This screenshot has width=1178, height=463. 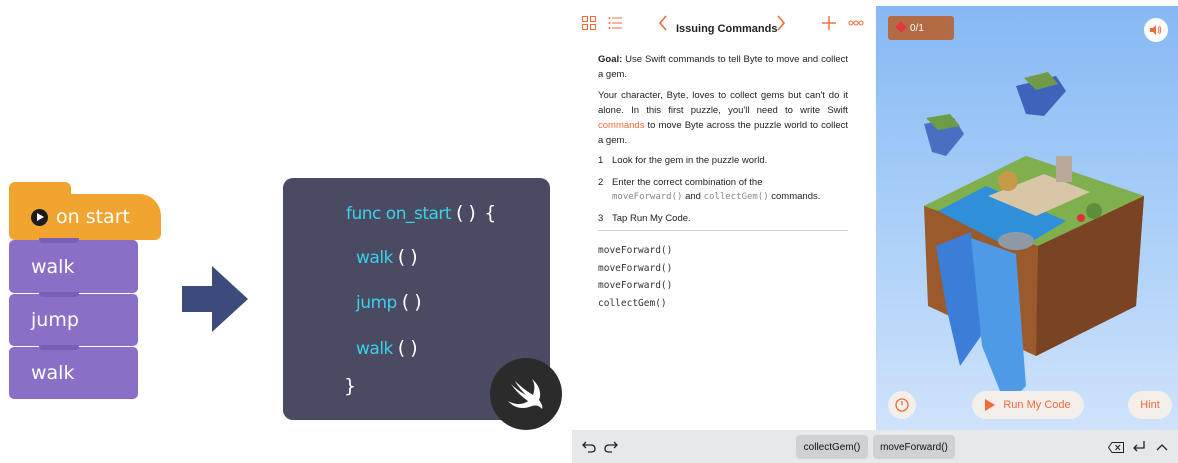 I want to click on close-brace-line: }, so click(x=350, y=386).